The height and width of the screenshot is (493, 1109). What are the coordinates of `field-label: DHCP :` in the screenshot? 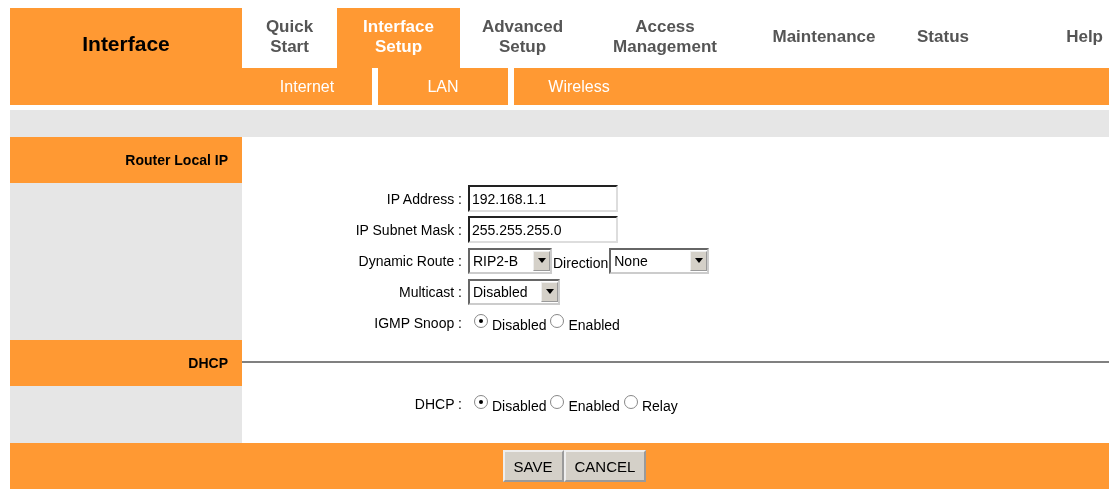 It's located at (438, 404).